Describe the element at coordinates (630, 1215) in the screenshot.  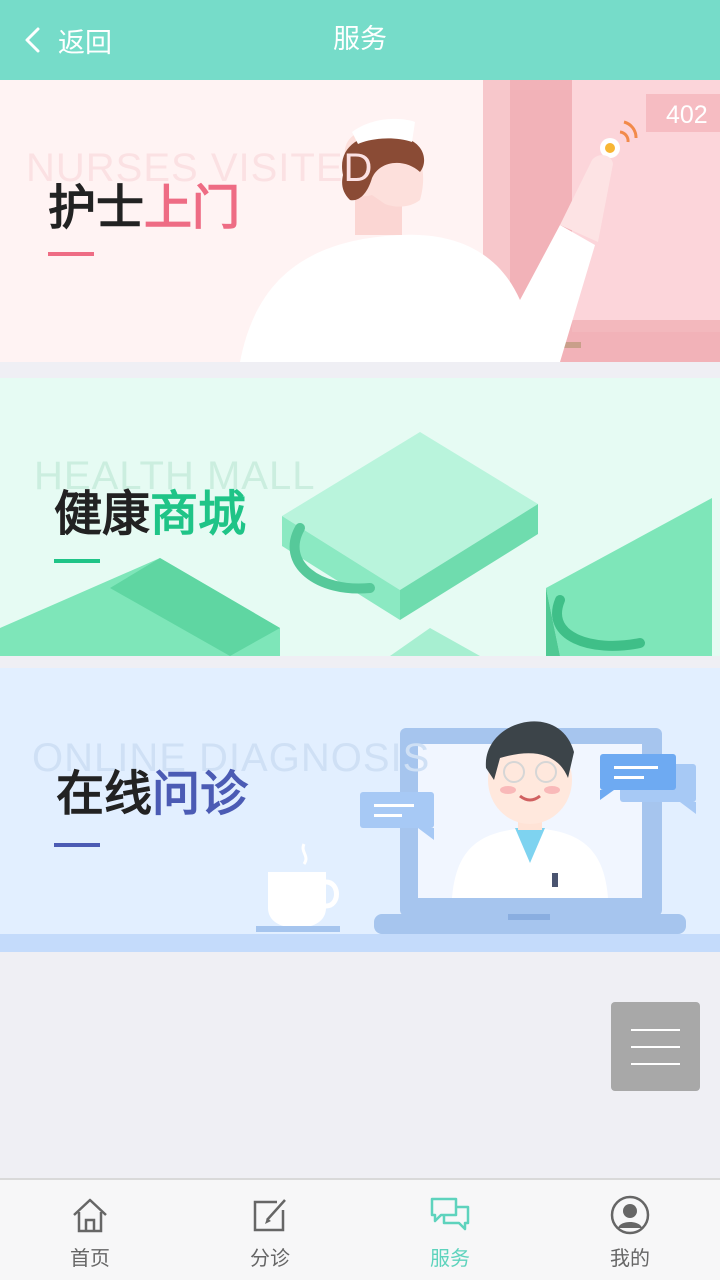
I see `user-icon` at that location.